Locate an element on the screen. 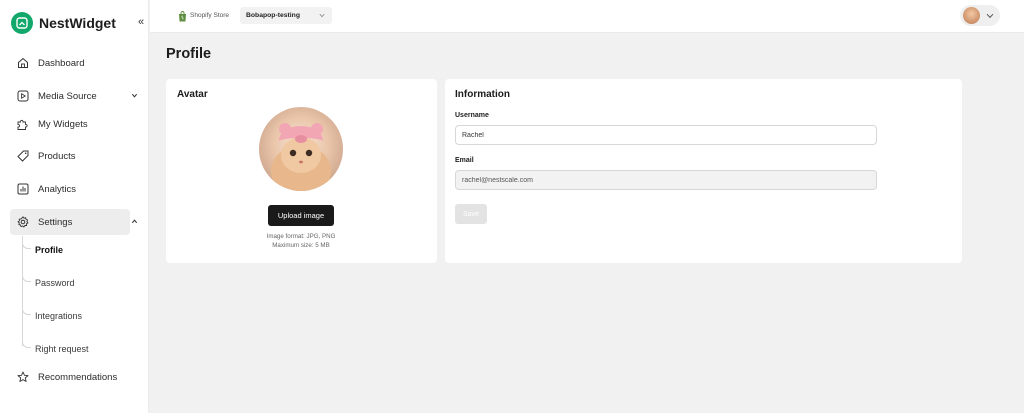 Image resolution: width=1024 pixels, height=413 pixels. sidebar-item-dashboard: Dashboard is located at coordinates (70, 63).